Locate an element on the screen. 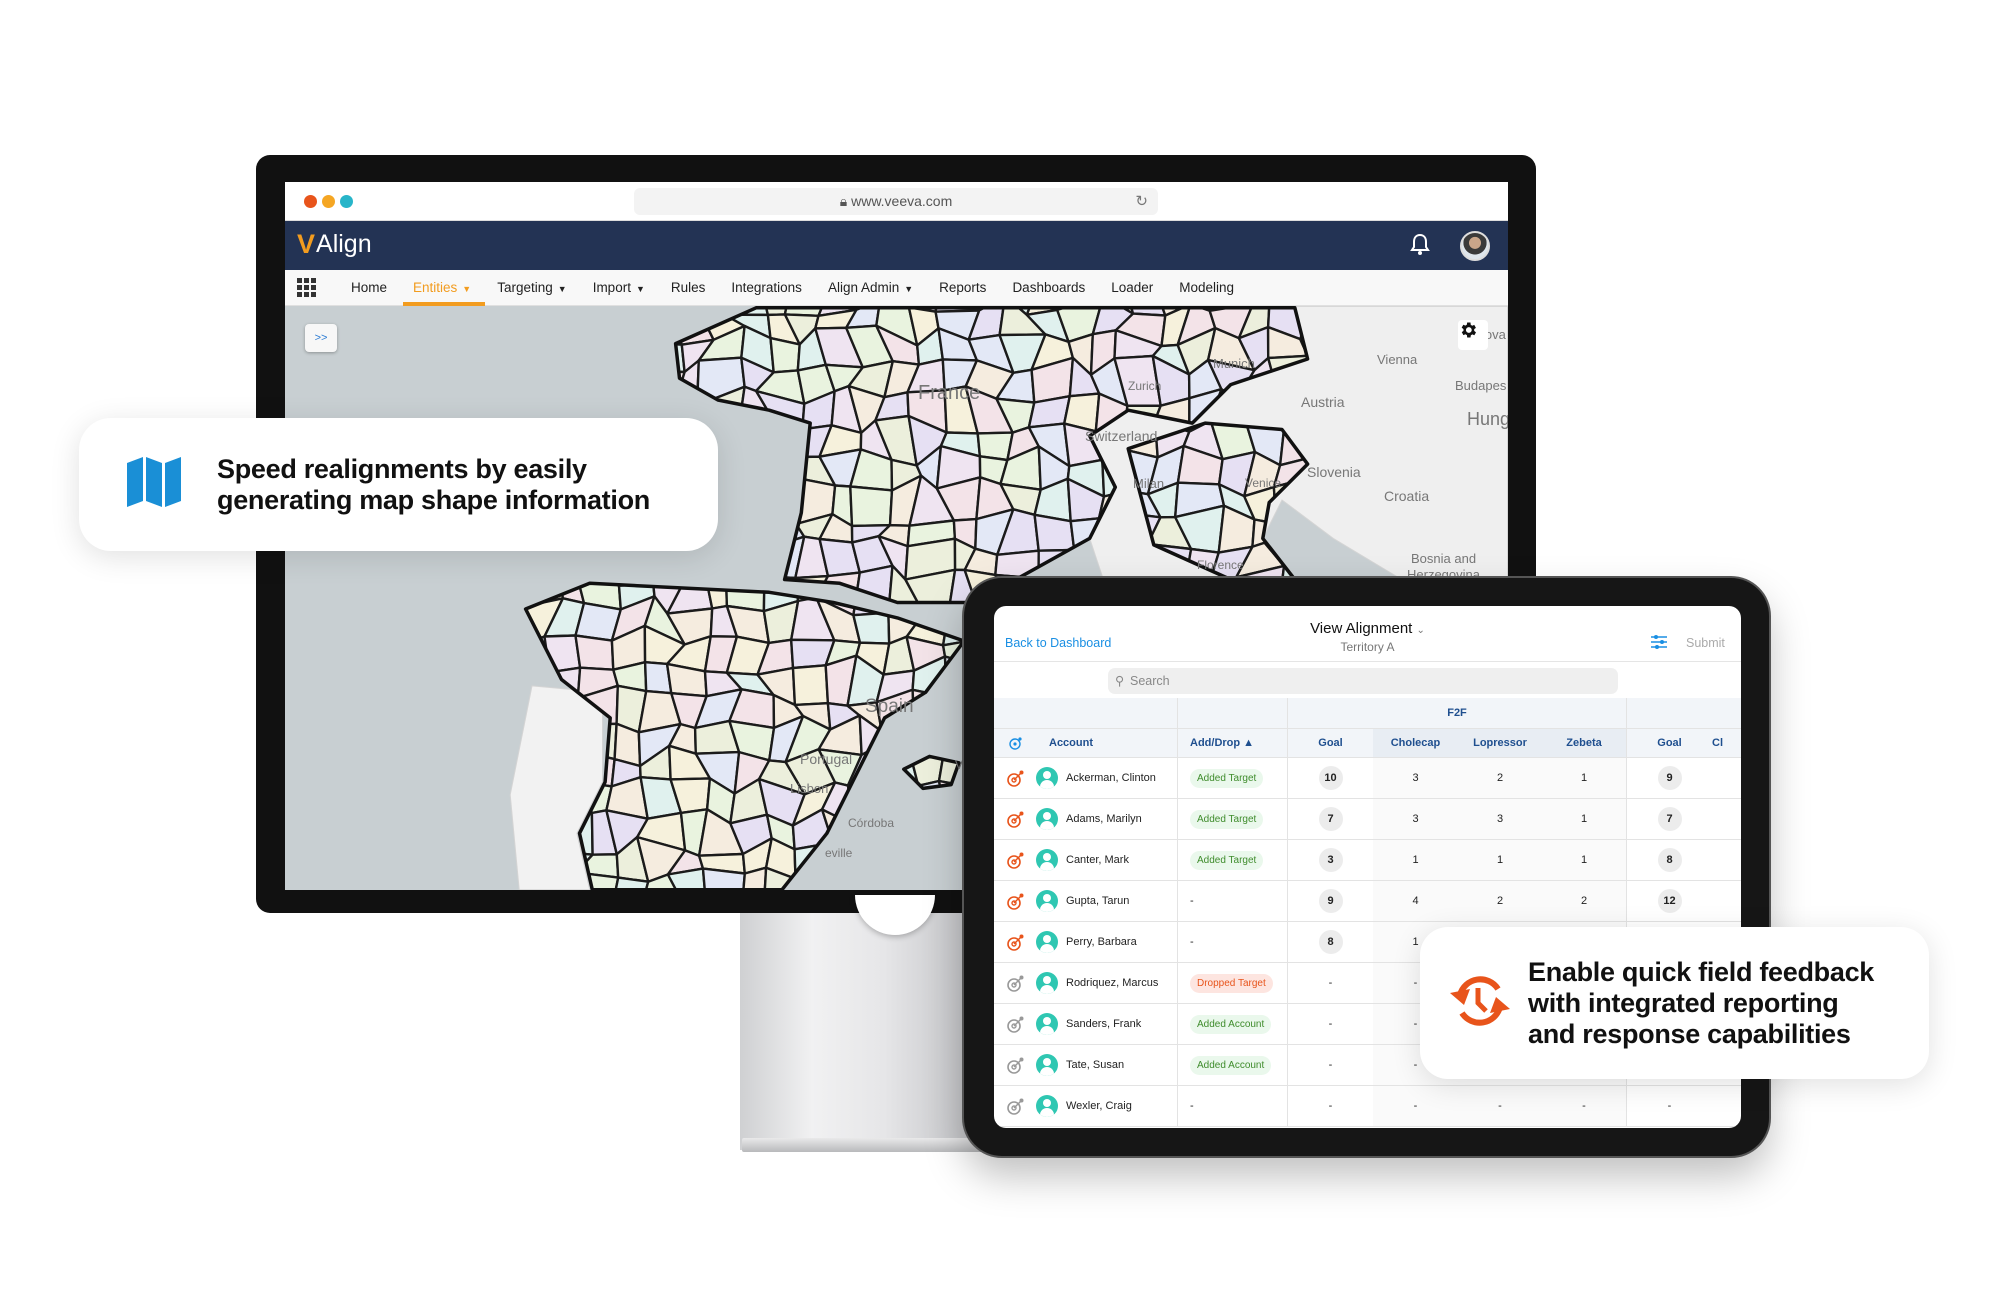 This screenshot has height=1300, width=2000. expand-panel-button: >> is located at coordinates (321, 338).